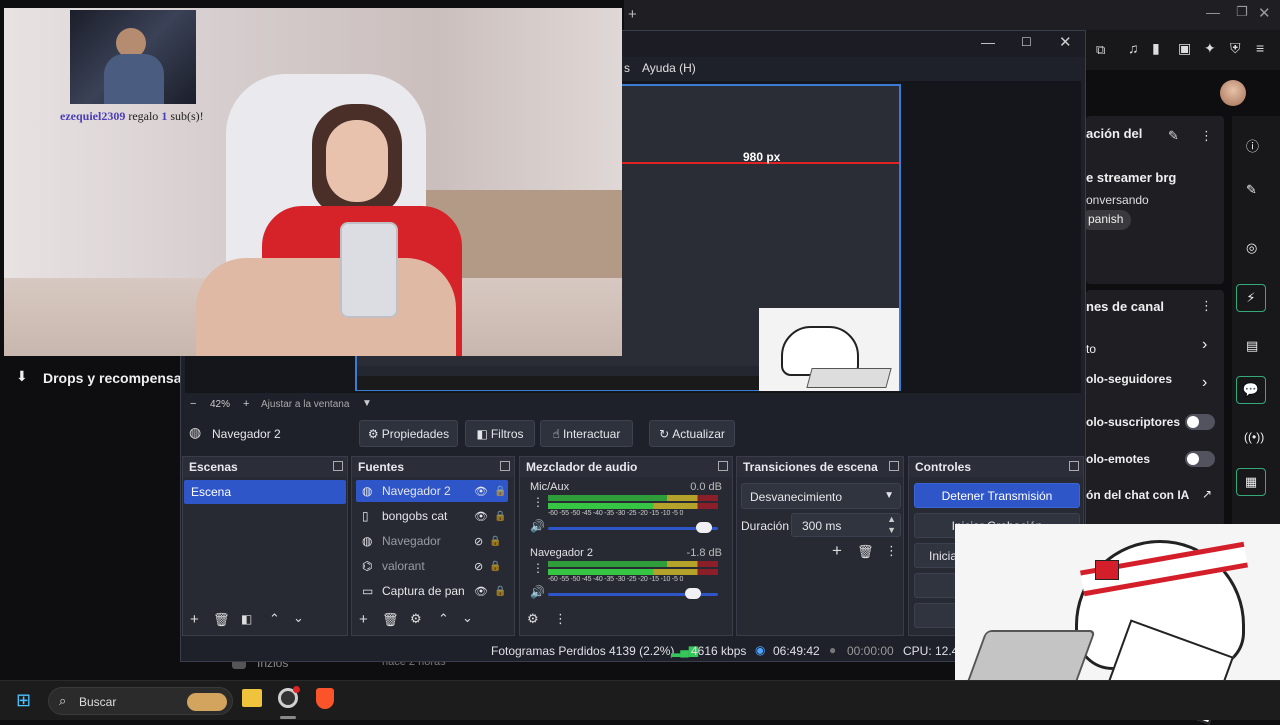 The width and height of the screenshot is (1280, 725). I want to click on sidebar-icon: ▮, so click(1156, 48).